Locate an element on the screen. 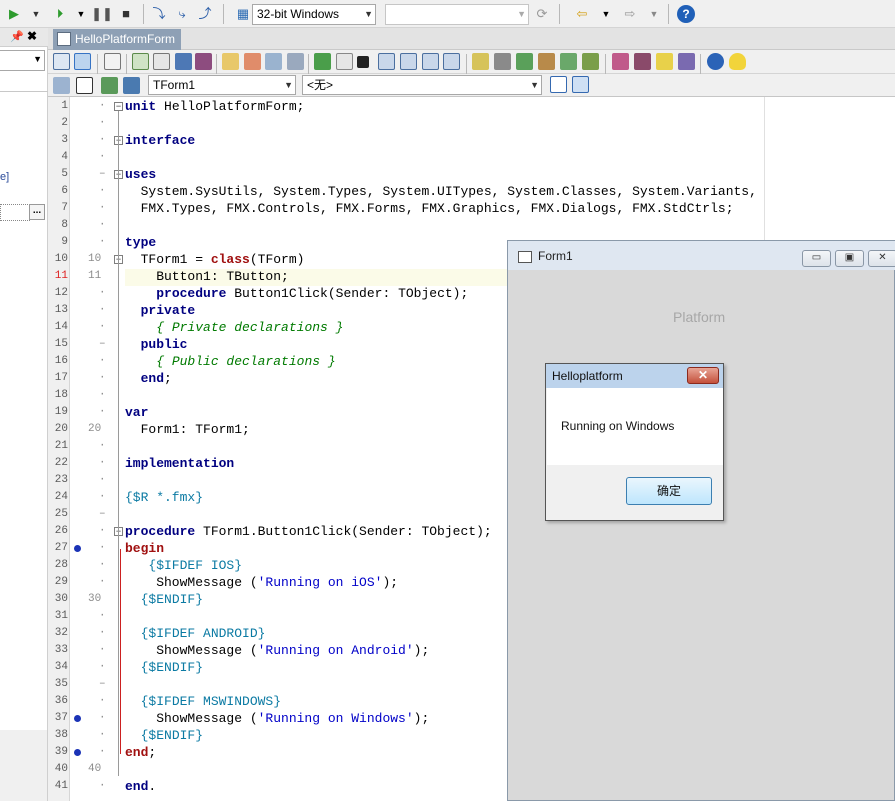  forward-arrow-icon: ⇨ is located at coordinates (630, 14).